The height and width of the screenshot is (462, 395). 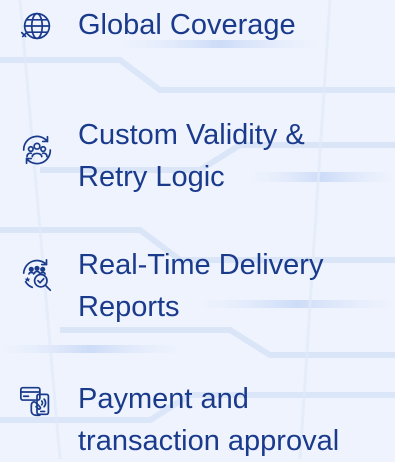 I want to click on feature-realtime-reports: Real-Time Delivery Reports, so click(x=170, y=286).